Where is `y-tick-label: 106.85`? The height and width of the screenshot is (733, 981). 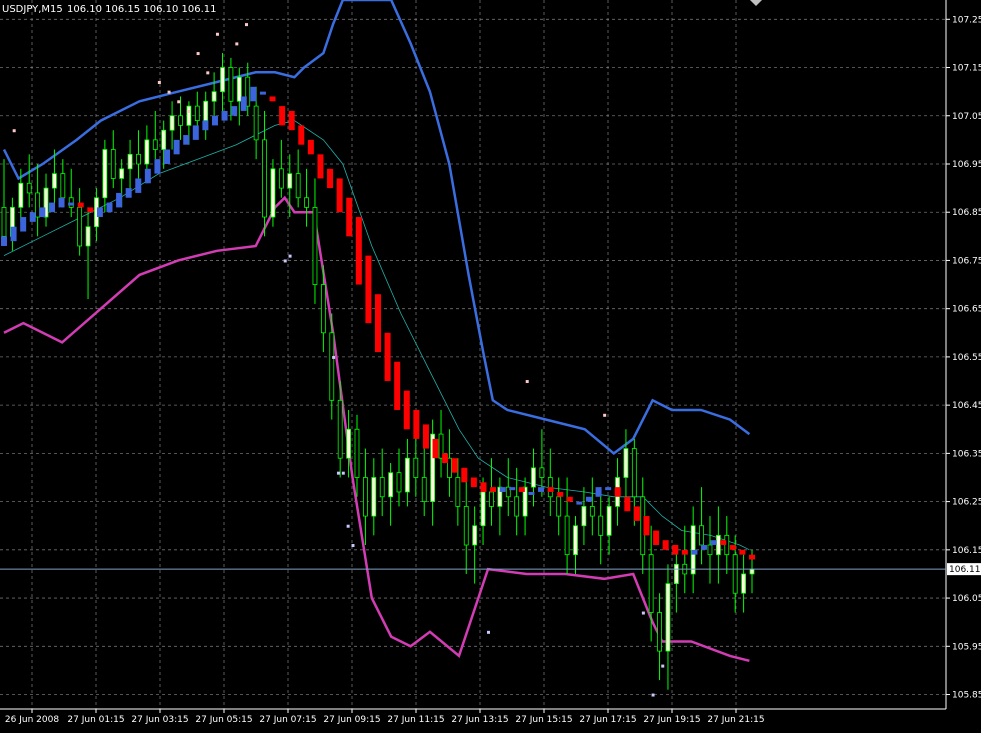
y-tick-label: 106.85 is located at coordinates (966, 213).